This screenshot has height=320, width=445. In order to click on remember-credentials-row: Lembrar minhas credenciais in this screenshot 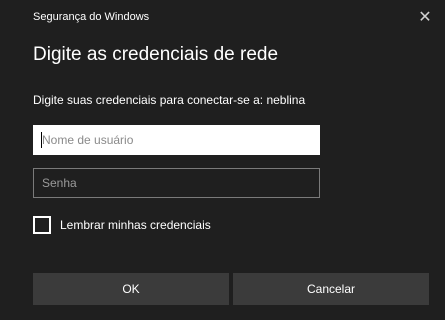, I will do `click(122, 225)`.